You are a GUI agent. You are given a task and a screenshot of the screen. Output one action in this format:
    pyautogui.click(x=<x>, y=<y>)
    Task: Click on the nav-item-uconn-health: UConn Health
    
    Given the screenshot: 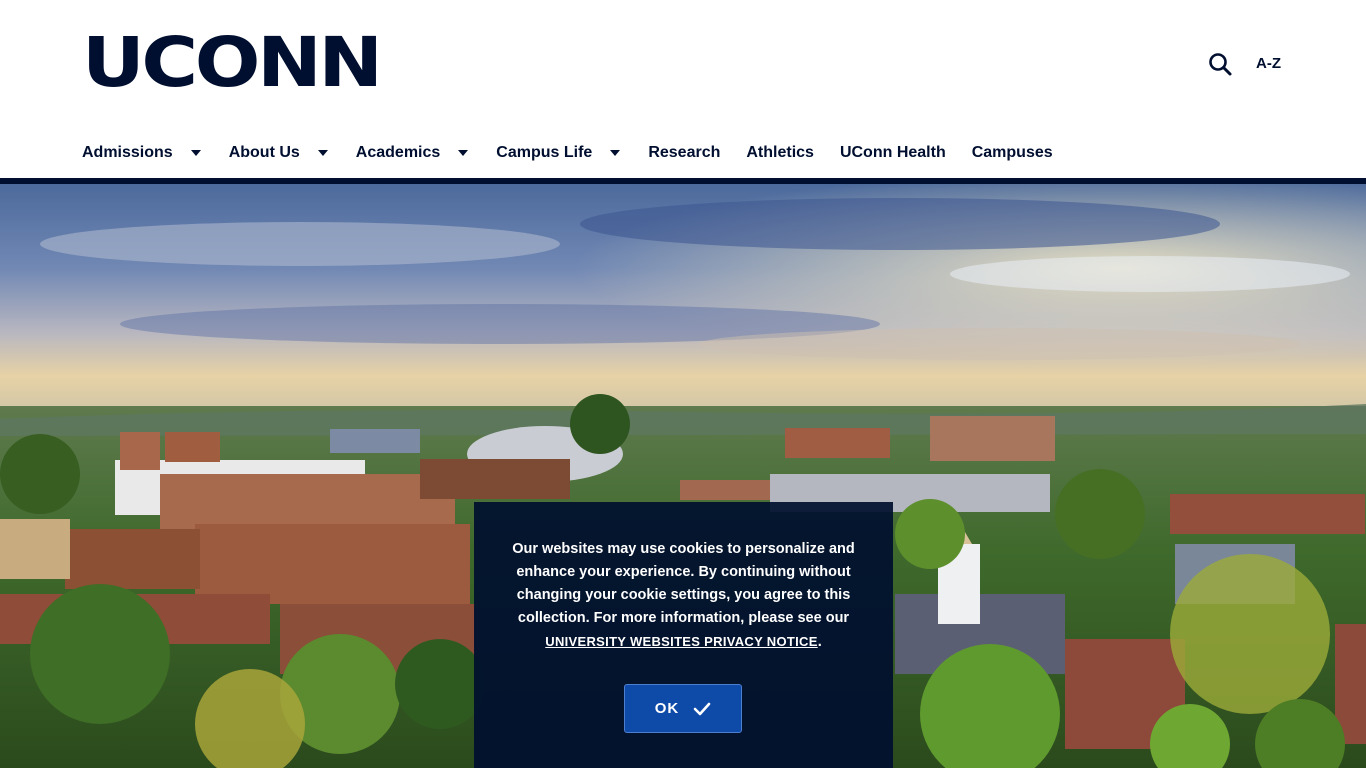 What is the action you would take?
    pyautogui.click(x=893, y=153)
    